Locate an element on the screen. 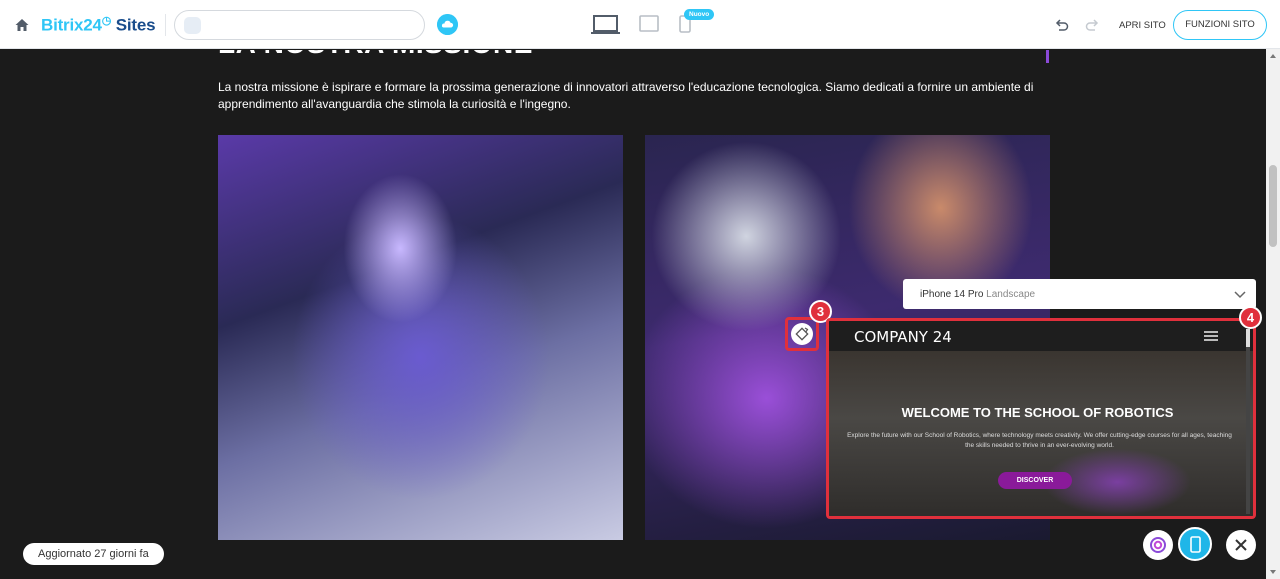  site-favicon-icon is located at coordinates (192, 25).